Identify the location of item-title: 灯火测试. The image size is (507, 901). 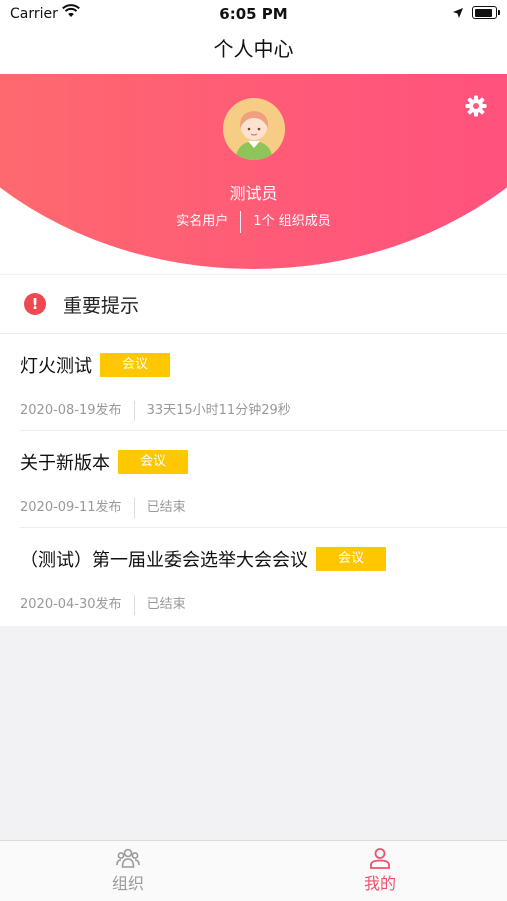
(56, 366).